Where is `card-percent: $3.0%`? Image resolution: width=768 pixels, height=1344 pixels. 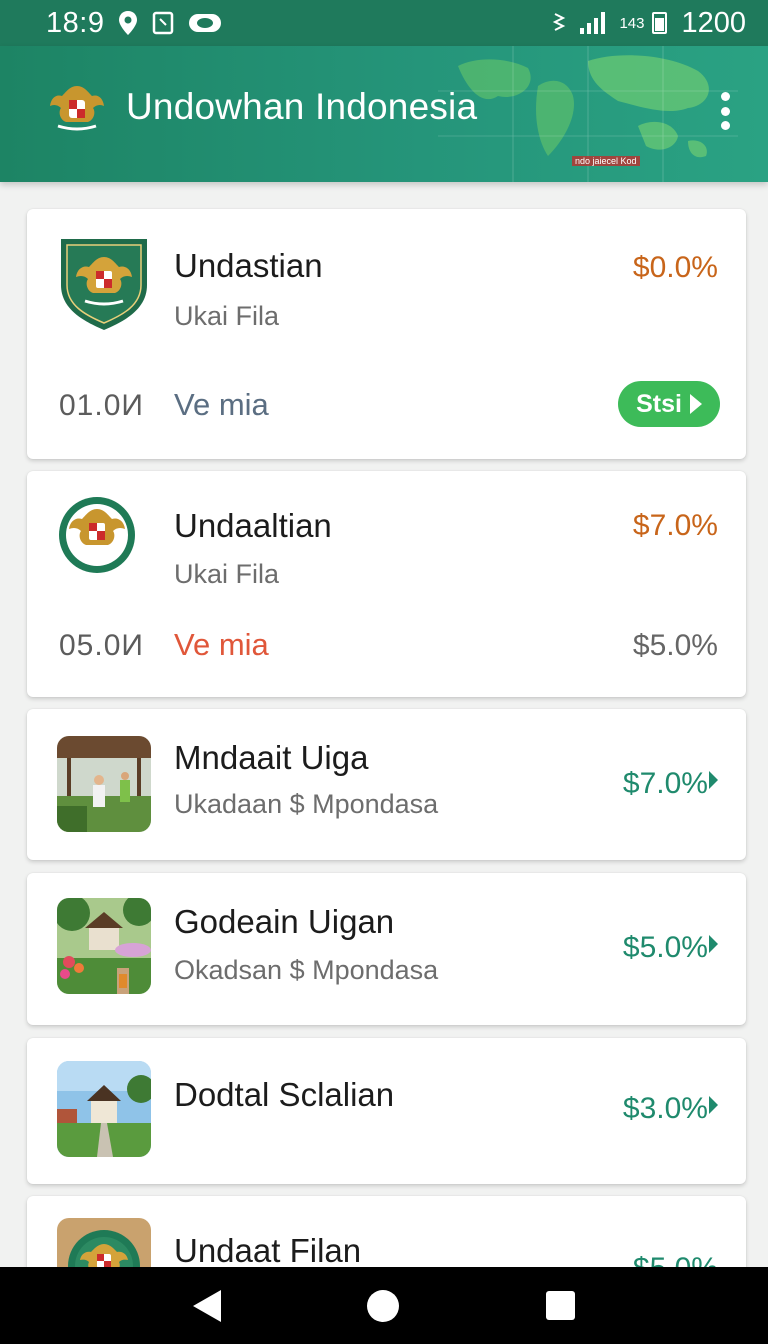 card-percent: $3.0% is located at coordinates (670, 1109).